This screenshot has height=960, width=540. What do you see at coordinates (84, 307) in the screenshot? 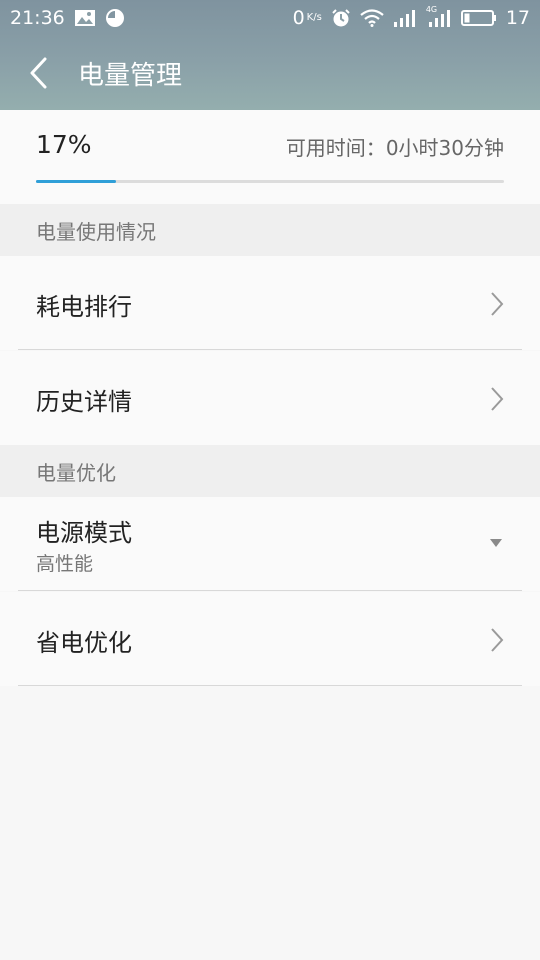
I see `list-item-label: 耗电排行` at bounding box center [84, 307].